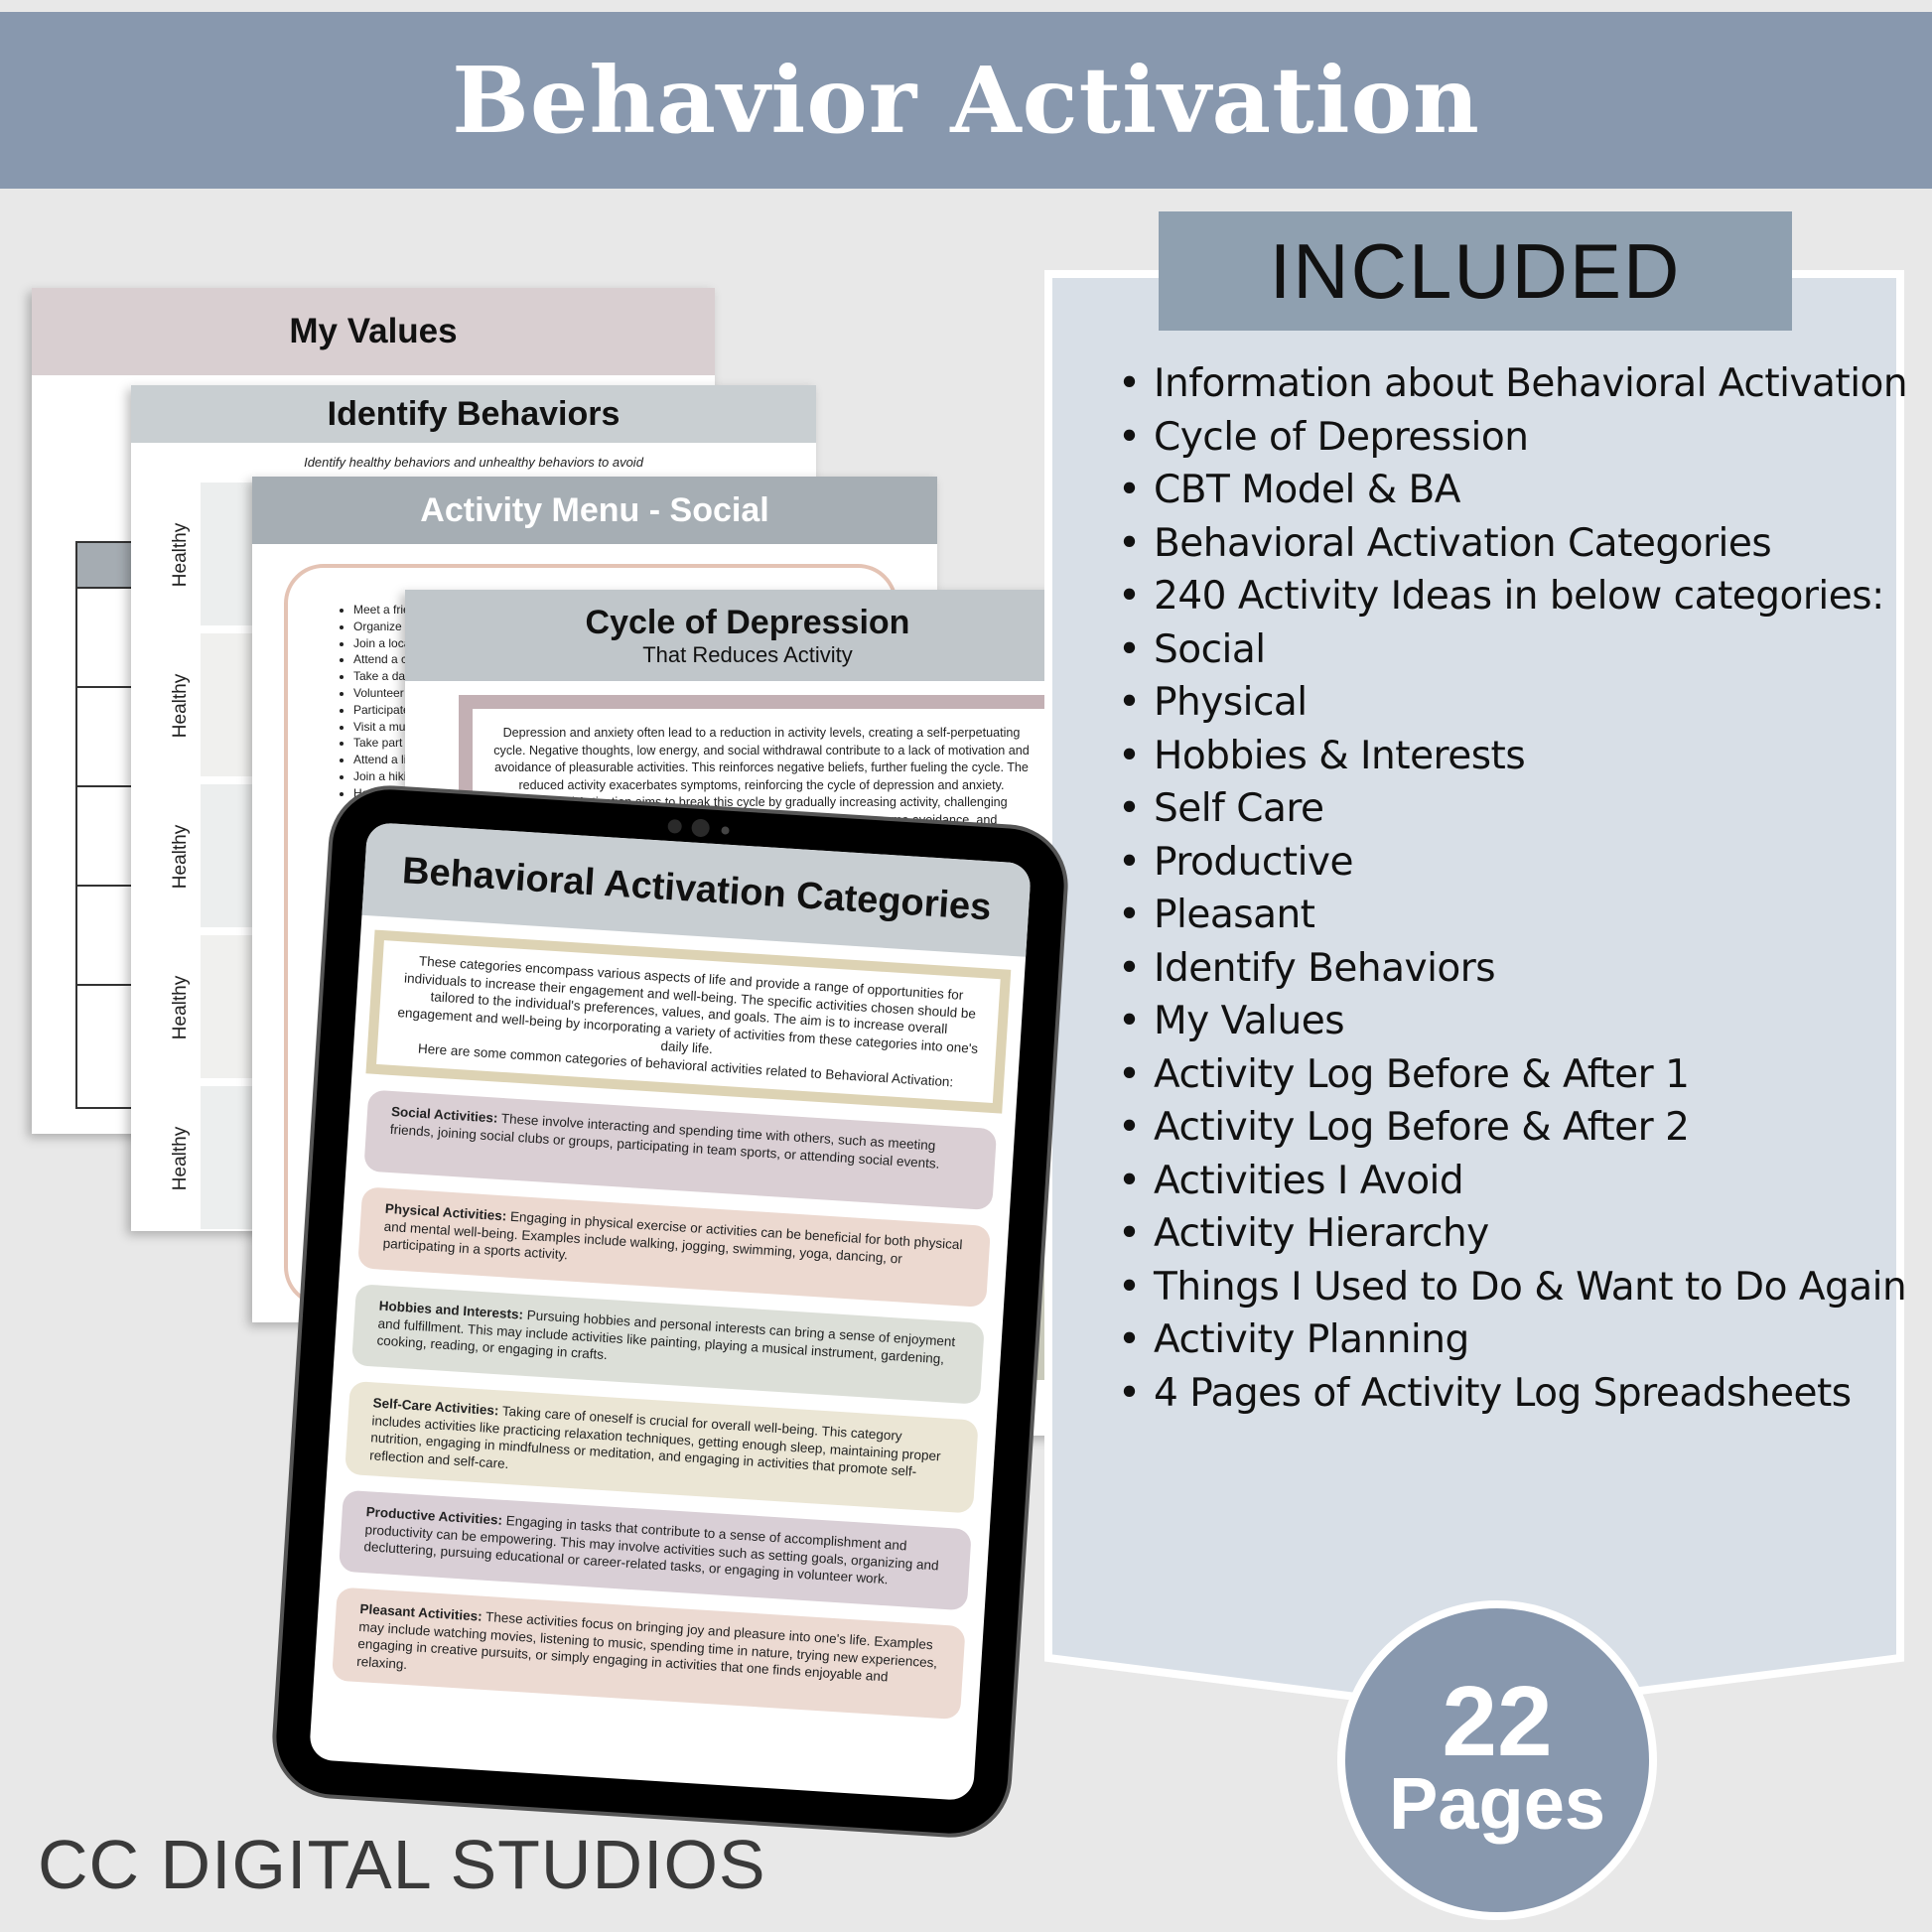 The height and width of the screenshot is (1932, 1932). What do you see at coordinates (1513, 491) in the screenshot?
I see `included-item: CBT Model & BA` at bounding box center [1513, 491].